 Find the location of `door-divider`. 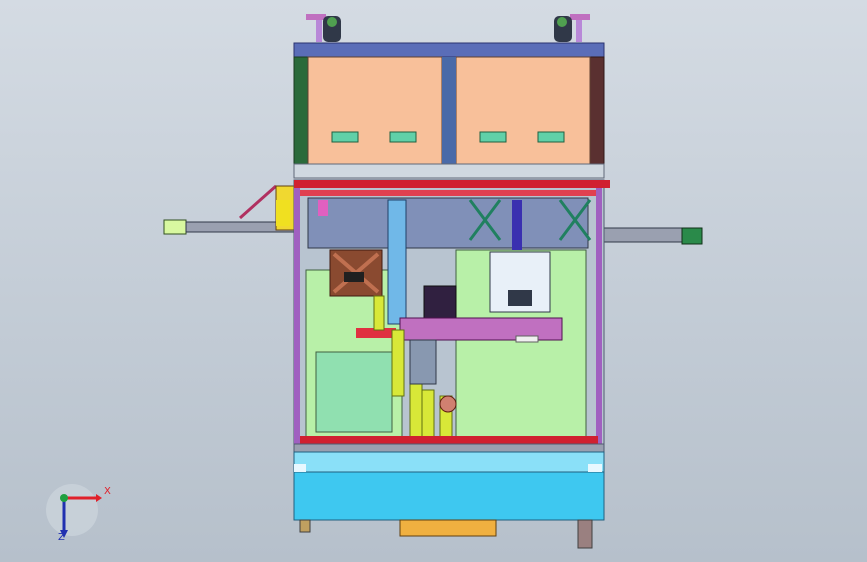

door-divider is located at coordinates (449, 110).